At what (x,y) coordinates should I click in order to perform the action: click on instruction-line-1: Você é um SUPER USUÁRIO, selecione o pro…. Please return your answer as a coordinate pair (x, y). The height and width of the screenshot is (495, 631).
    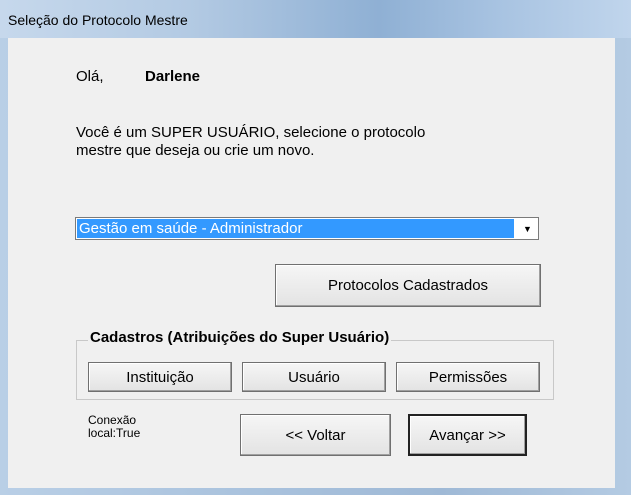
    Looking at the image, I should click on (251, 132).